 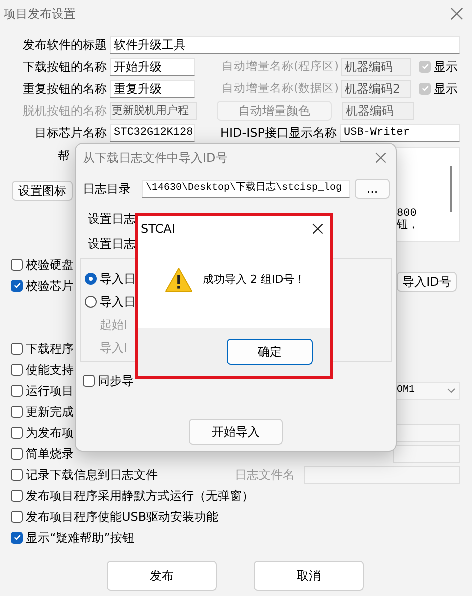 I want to click on dialog-button: 取消, so click(x=309, y=576).